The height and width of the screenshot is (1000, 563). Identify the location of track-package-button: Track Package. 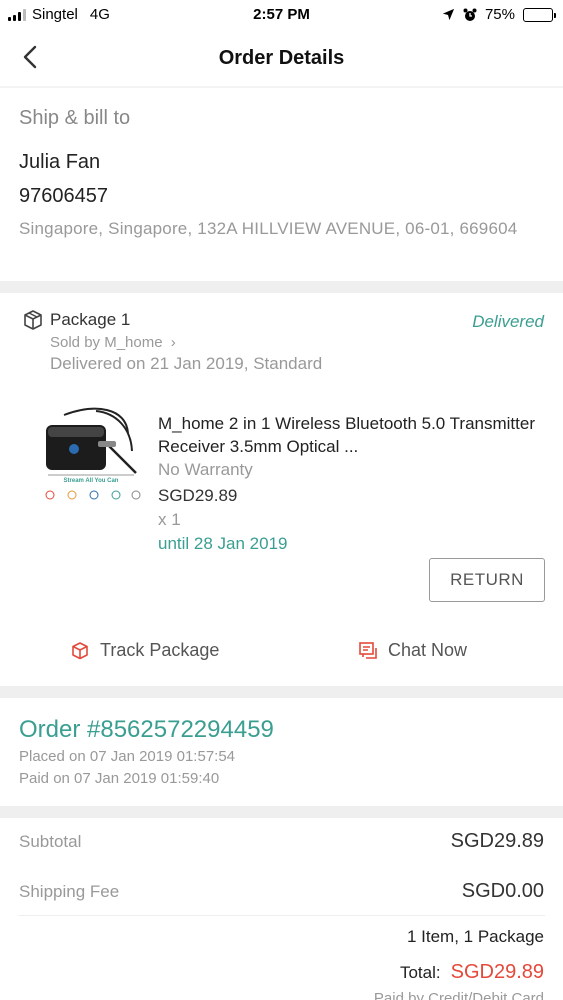
(144, 650).